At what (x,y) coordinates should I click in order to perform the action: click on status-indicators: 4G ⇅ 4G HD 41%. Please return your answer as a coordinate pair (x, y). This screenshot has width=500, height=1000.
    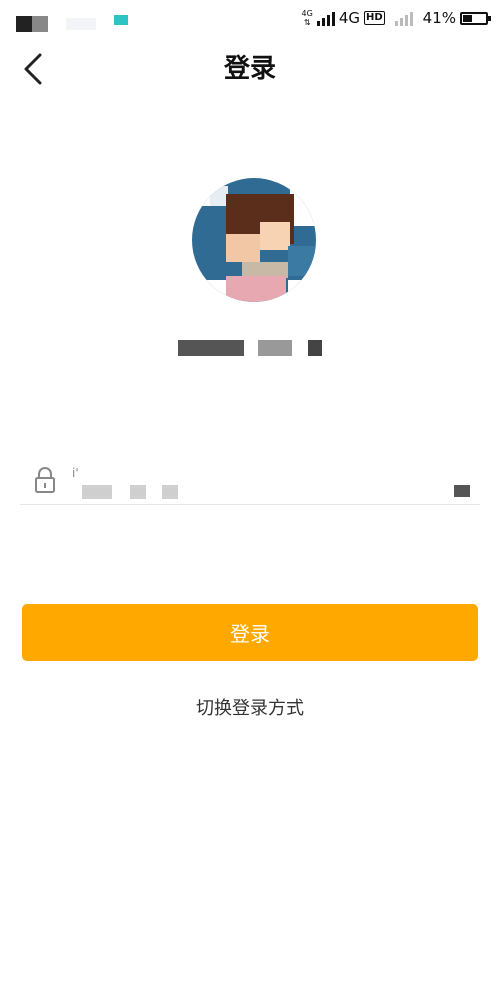
    Looking at the image, I should click on (396, 18).